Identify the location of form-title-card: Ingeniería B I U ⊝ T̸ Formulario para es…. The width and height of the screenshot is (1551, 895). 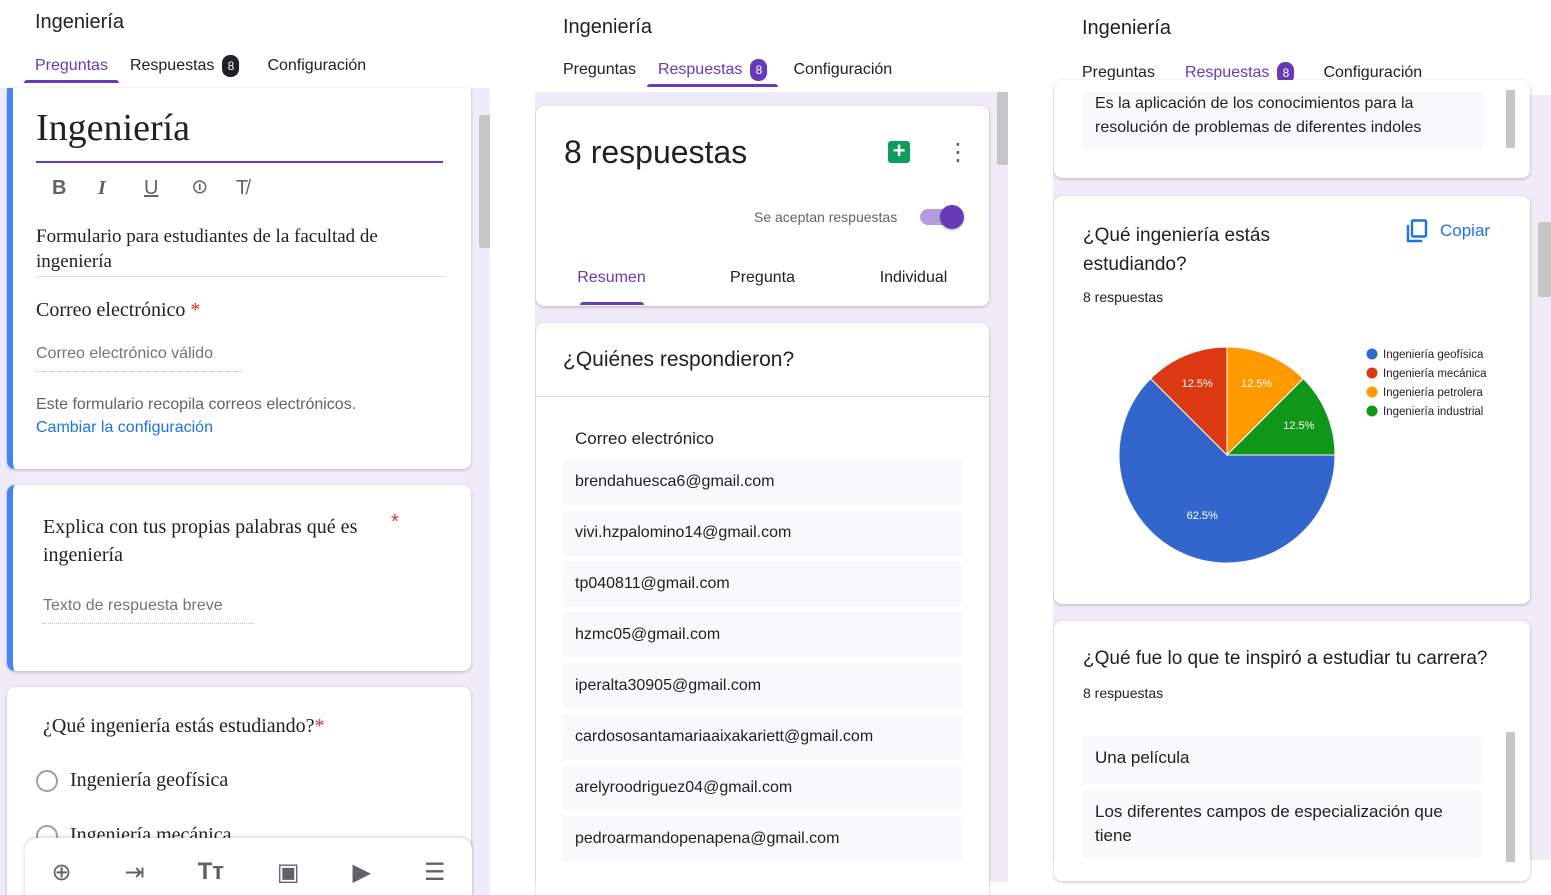
(239, 278).